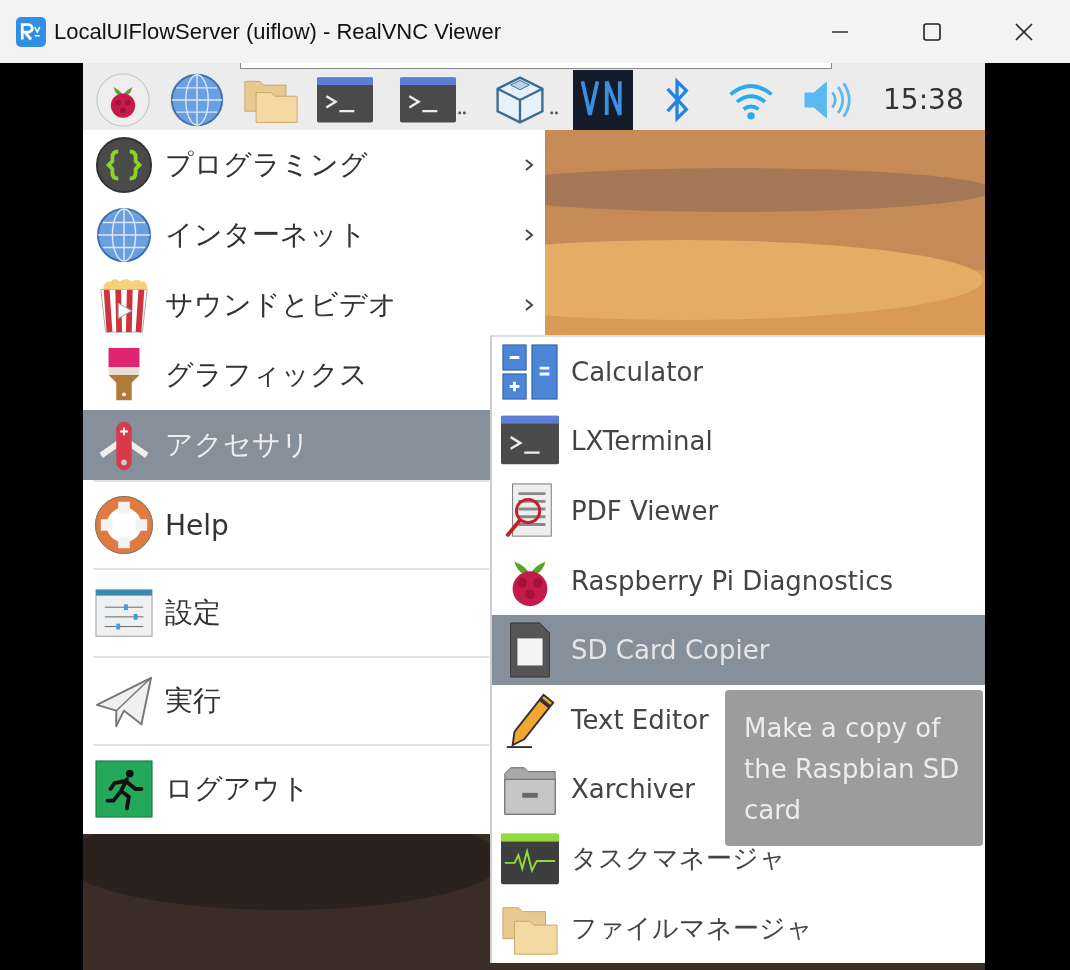 The image size is (1070, 970). I want to click on window-title: LocalUIFlowServer (uiflow) - RealVNC Viewer, so click(278, 31).